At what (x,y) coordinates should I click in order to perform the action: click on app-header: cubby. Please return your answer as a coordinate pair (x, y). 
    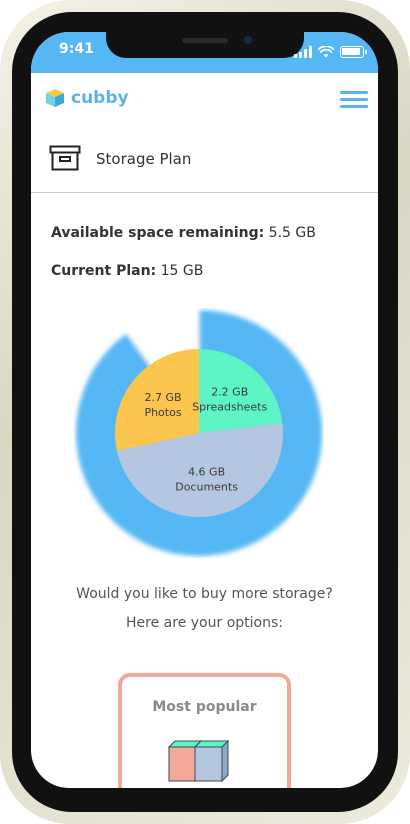
    Looking at the image, I should click on (204, 99).